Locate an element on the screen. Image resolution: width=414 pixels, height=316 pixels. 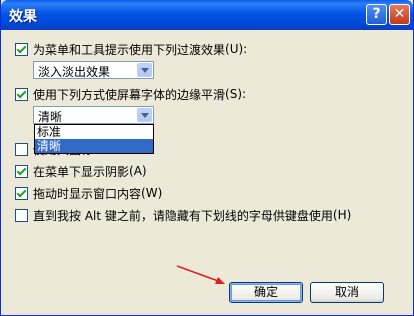
transition-effect-value: 淡入淡出效果 is located at coordinates (74, 72).